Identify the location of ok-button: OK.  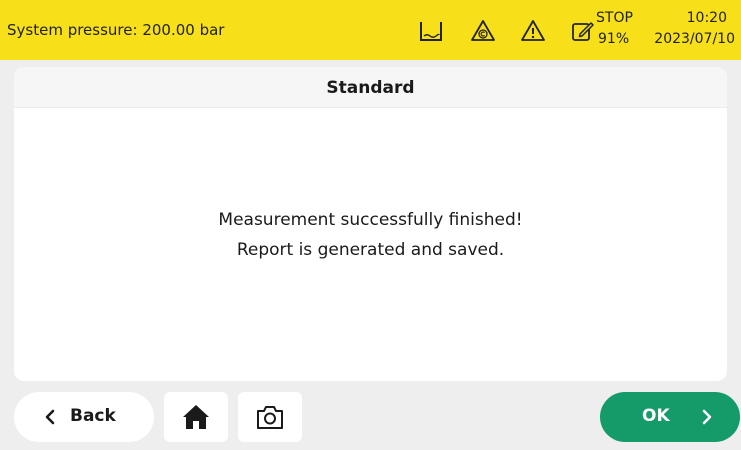
(670, 417).